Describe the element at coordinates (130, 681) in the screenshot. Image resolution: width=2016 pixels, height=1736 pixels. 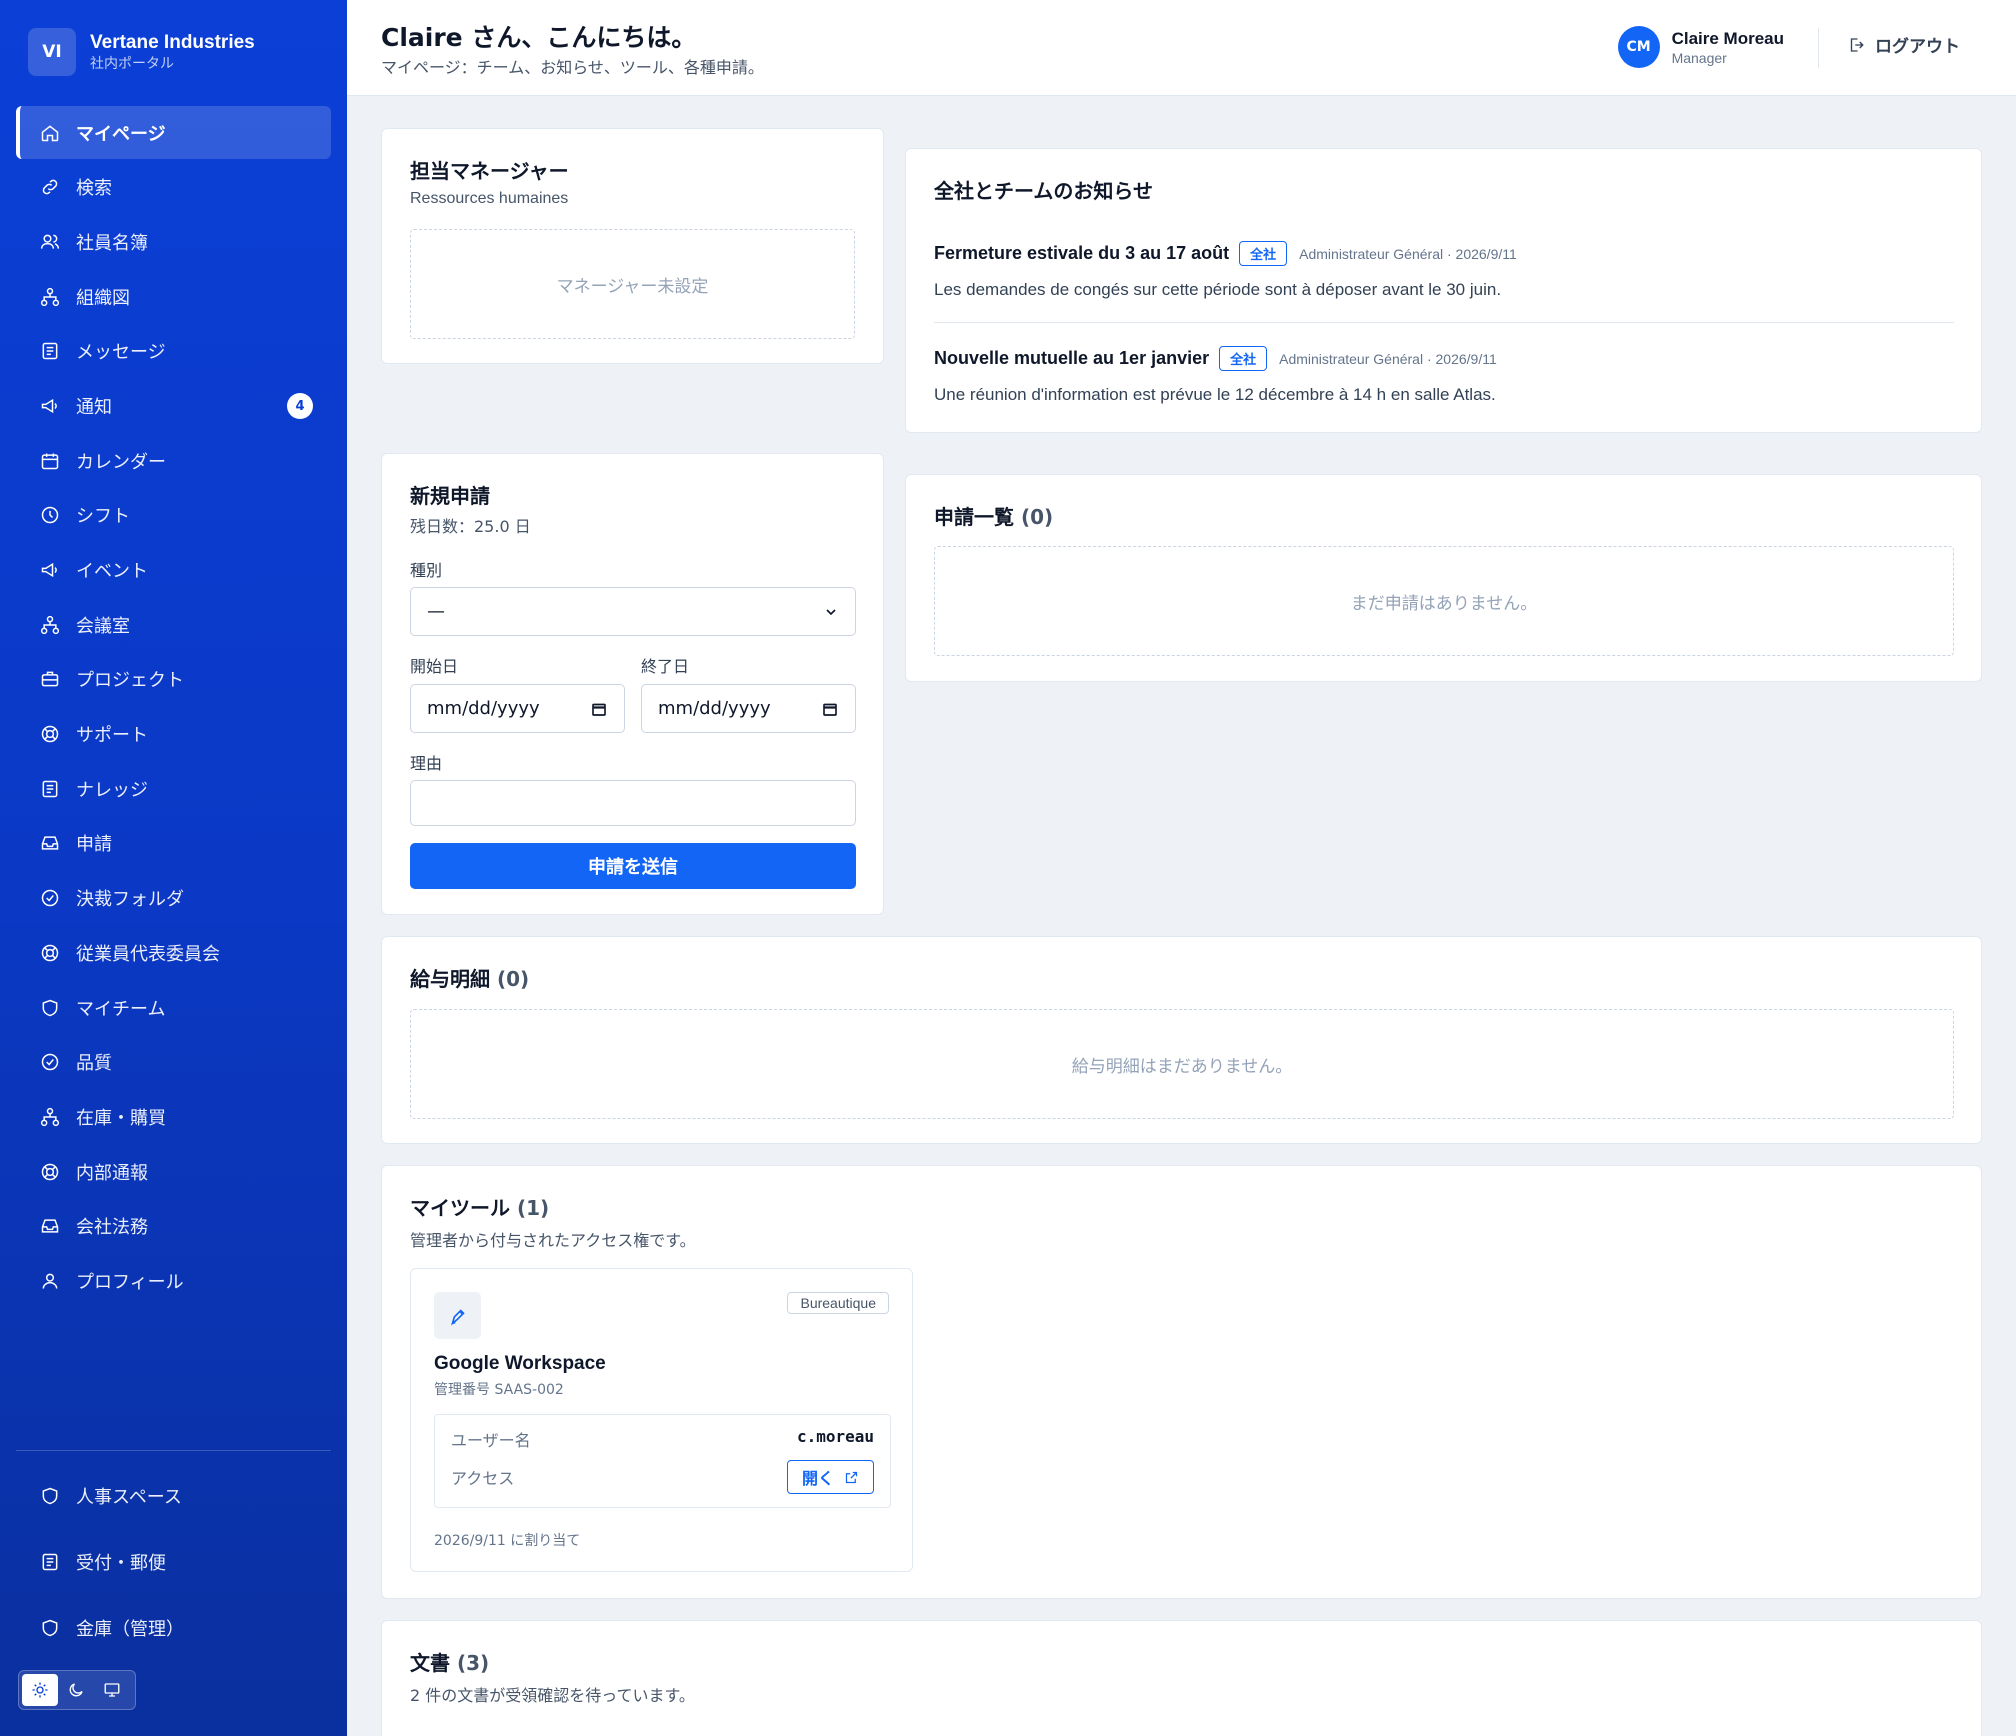
I see `sidebar-item-label: プロジェクト` at that location.